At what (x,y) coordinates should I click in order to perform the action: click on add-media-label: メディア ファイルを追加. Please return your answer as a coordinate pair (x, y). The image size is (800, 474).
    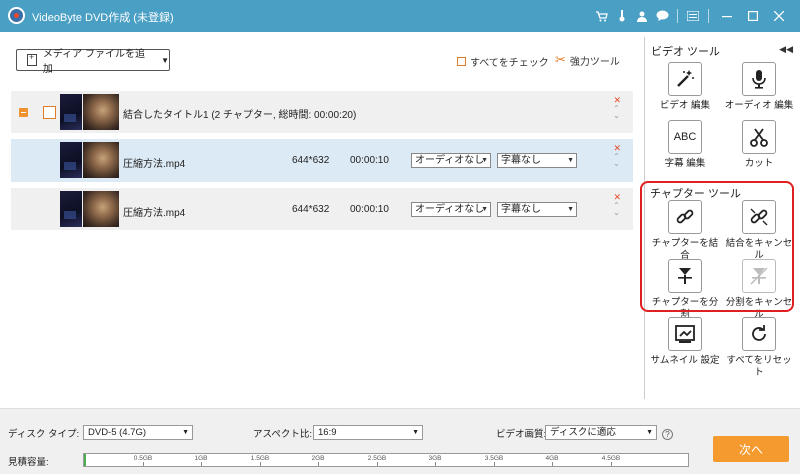
    Looking at the image, I should click on (93, 62).